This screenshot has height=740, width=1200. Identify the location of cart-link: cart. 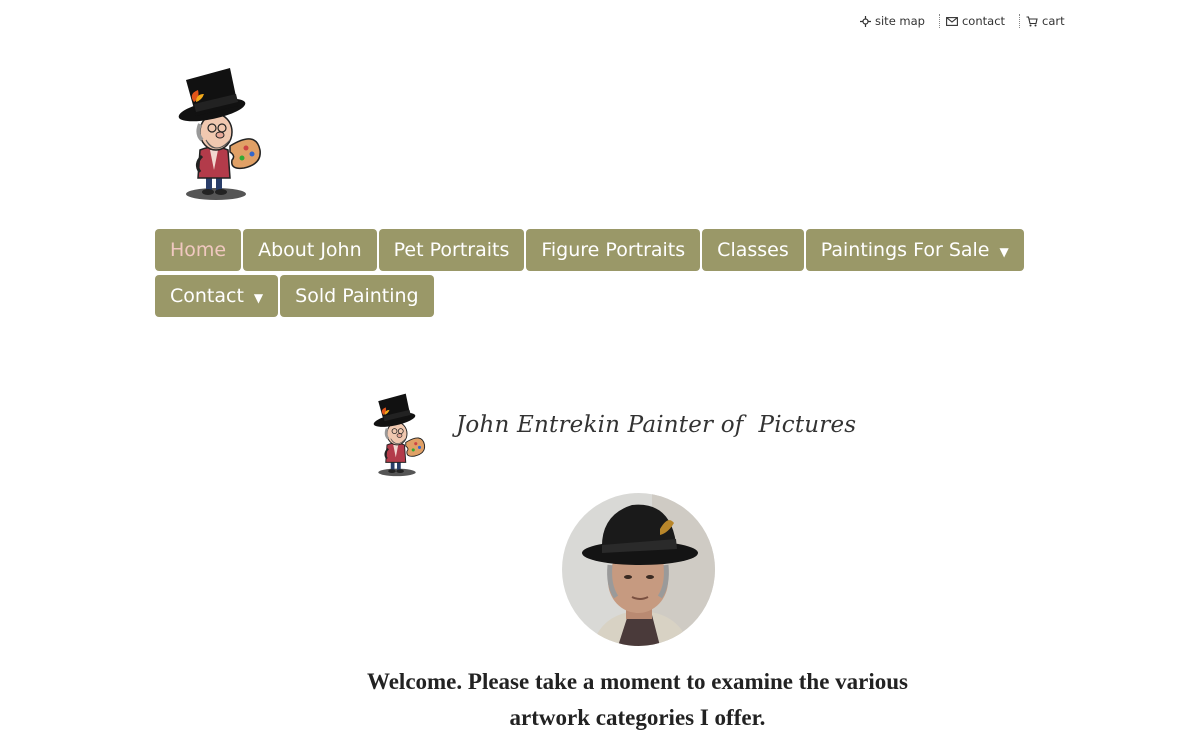
(1045, 21).